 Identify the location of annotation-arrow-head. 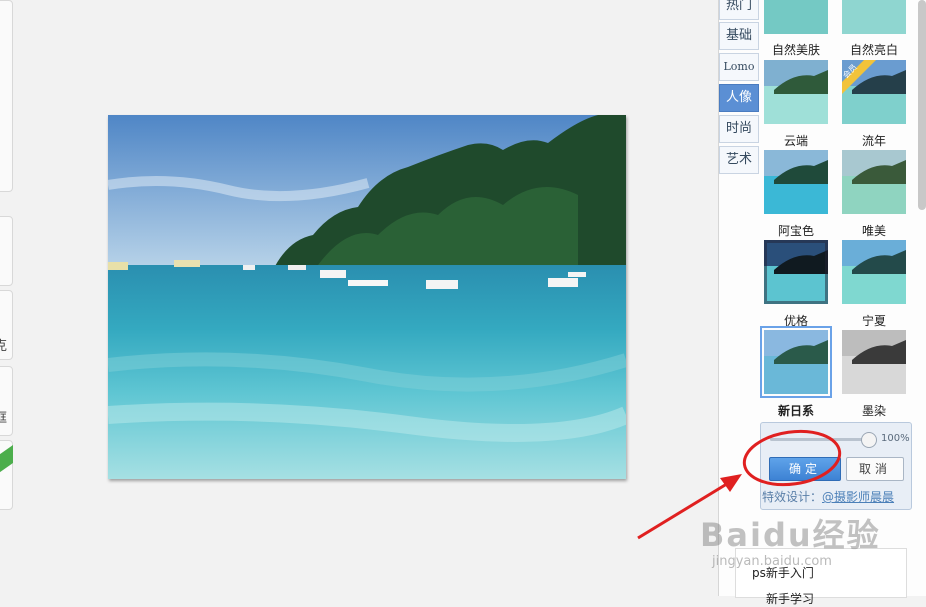
(731, 483).